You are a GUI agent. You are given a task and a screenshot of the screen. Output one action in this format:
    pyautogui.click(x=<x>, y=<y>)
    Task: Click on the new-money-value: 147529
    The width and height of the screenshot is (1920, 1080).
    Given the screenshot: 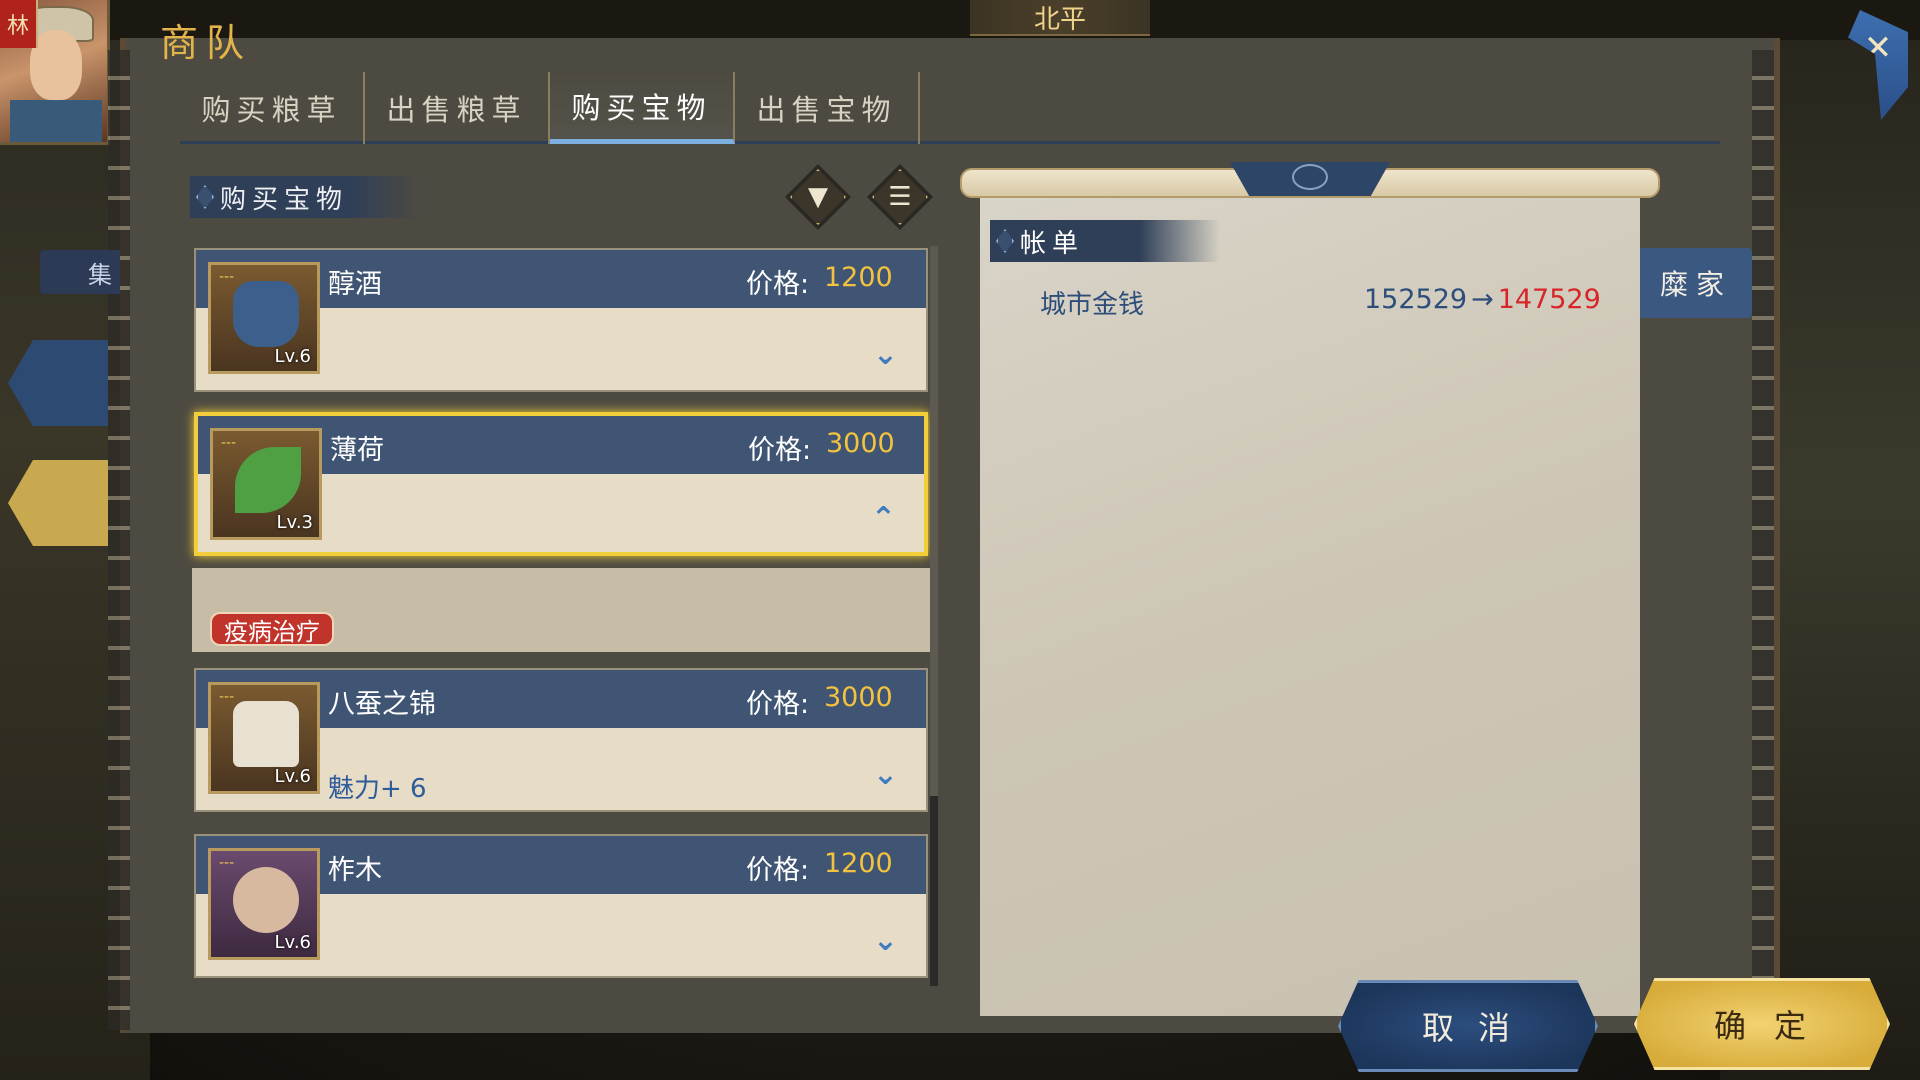 What is the action you would take?
    pyautogui.click(x=1549, y=299)
    